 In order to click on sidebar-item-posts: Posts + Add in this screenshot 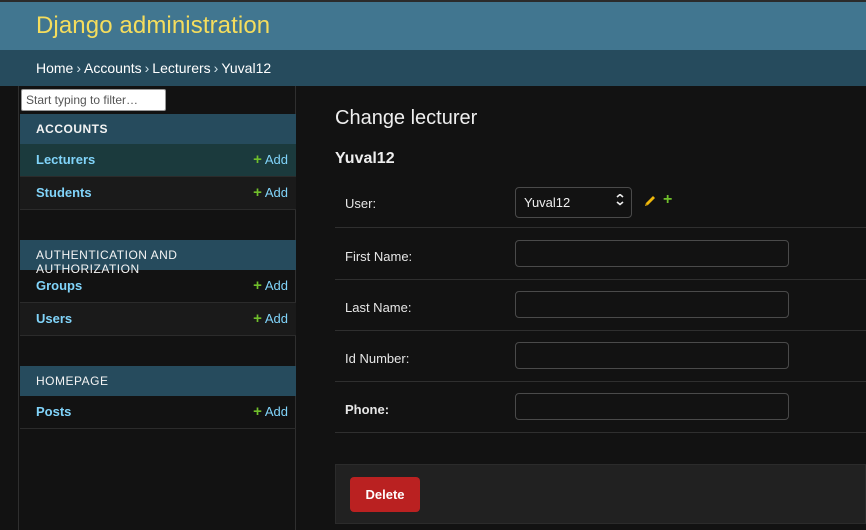, I will do `click(158, 412)`.